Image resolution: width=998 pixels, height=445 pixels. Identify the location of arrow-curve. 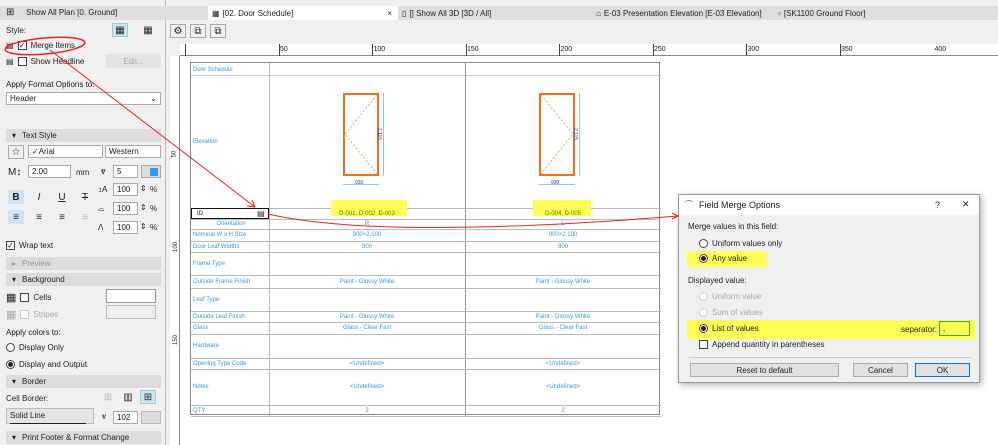
(473, 221).